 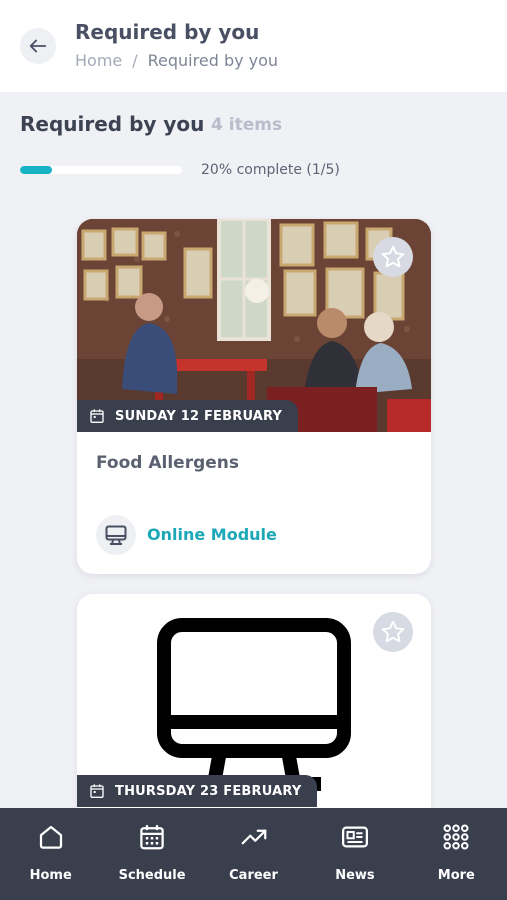 What do you see at coordinates (98, 60) in the screenshot?
I see `breadcrumb-home-link: Home` at bounding box center [98, 60].